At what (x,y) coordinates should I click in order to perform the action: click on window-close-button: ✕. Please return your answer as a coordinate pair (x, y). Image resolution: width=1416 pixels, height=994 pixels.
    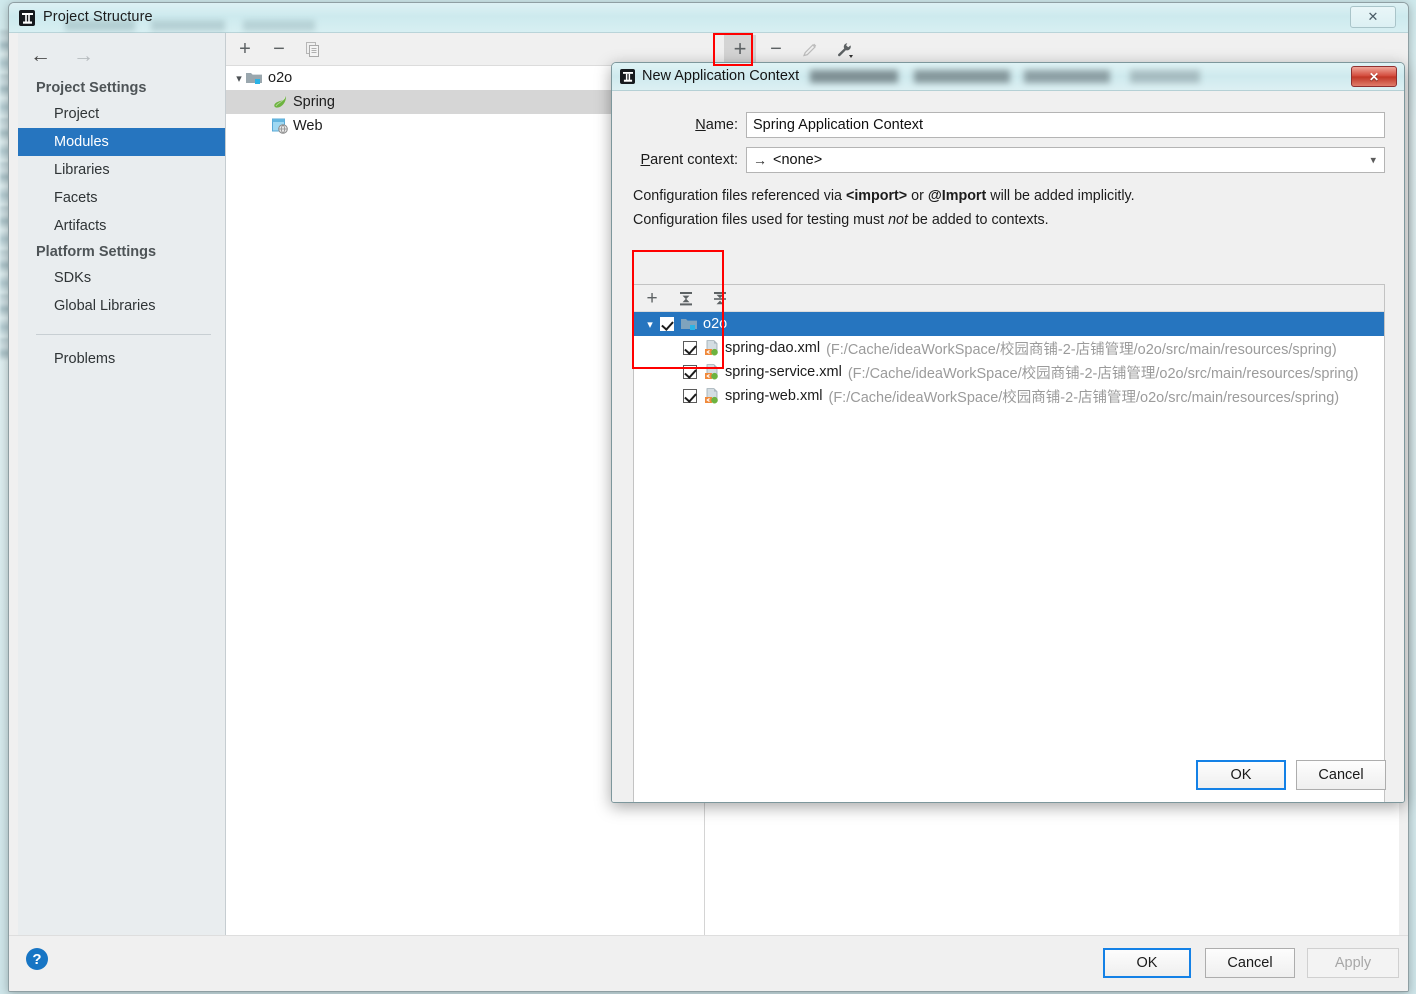
    Looking at the image, I should click on (1373, 17).